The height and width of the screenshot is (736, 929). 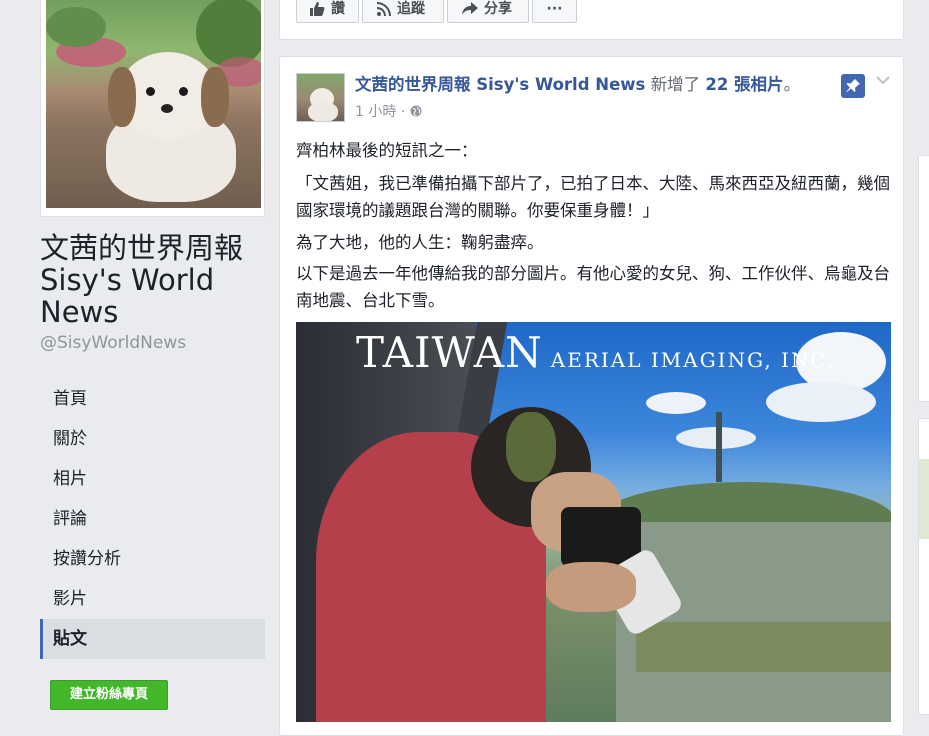 I want to click on pin-icon, so click(x=853, y=86).